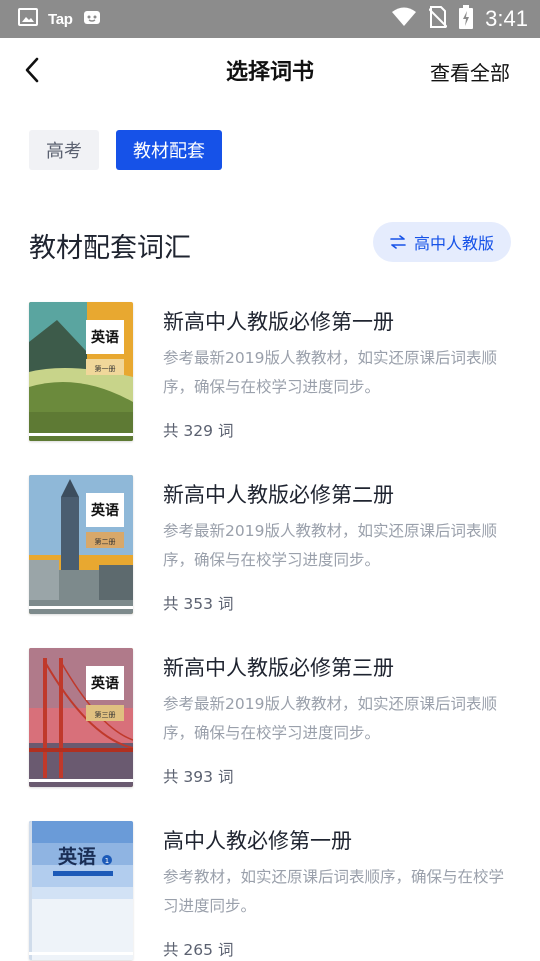  What do you see at coordinates (81, 717) in the screenshot?
I see `book-cover-3: 英语 第三册` at bounding box center [81, 717].